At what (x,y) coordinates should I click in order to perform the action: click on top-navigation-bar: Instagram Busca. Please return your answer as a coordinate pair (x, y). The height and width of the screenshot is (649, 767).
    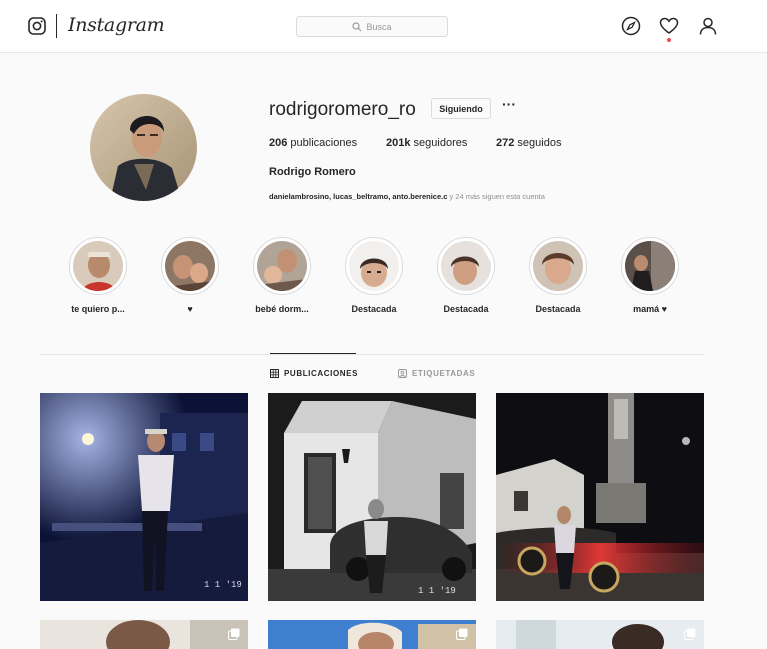
    Looking at the image, I should click on (383, 26).